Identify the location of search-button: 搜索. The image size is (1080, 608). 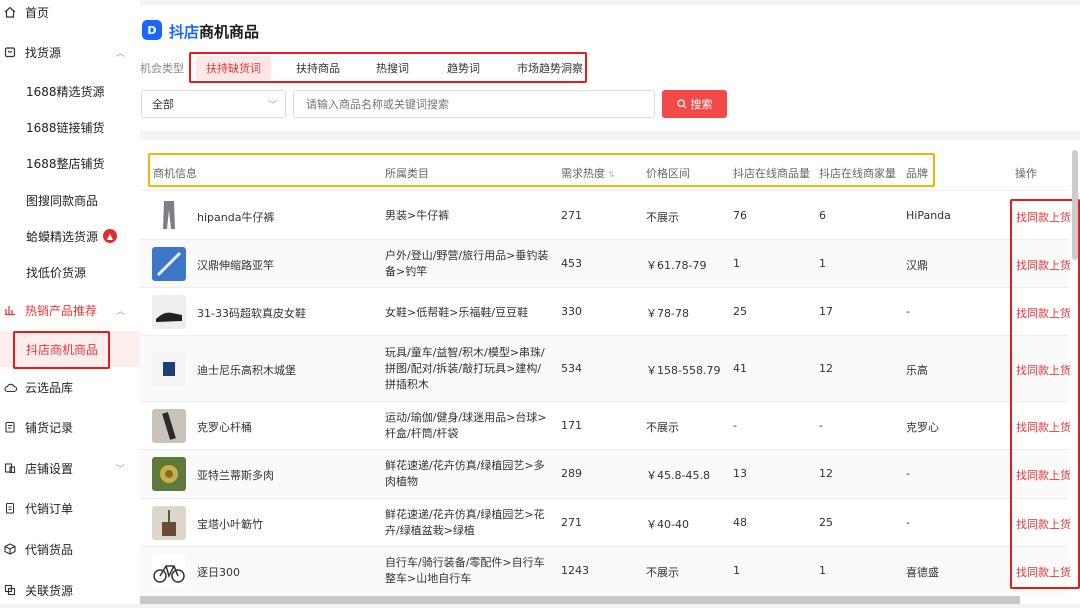
(694, 104).